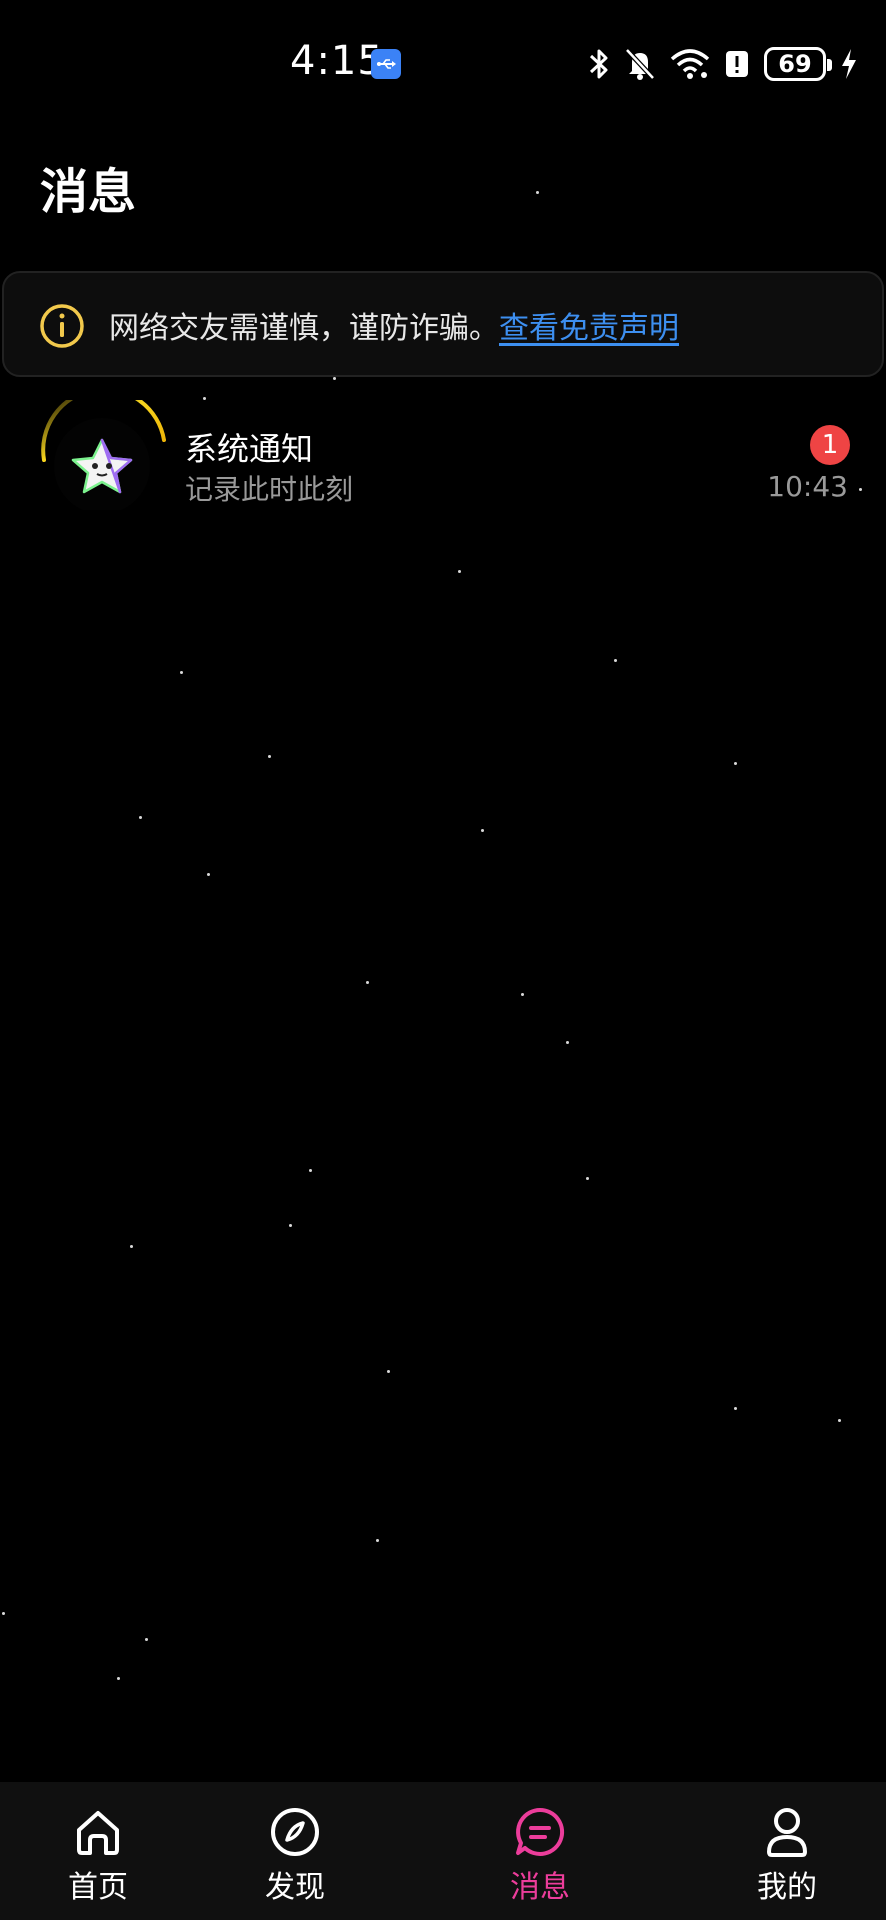 The image size is (886, 1920). I want to click on system-icons: 69, so click(723, 64).